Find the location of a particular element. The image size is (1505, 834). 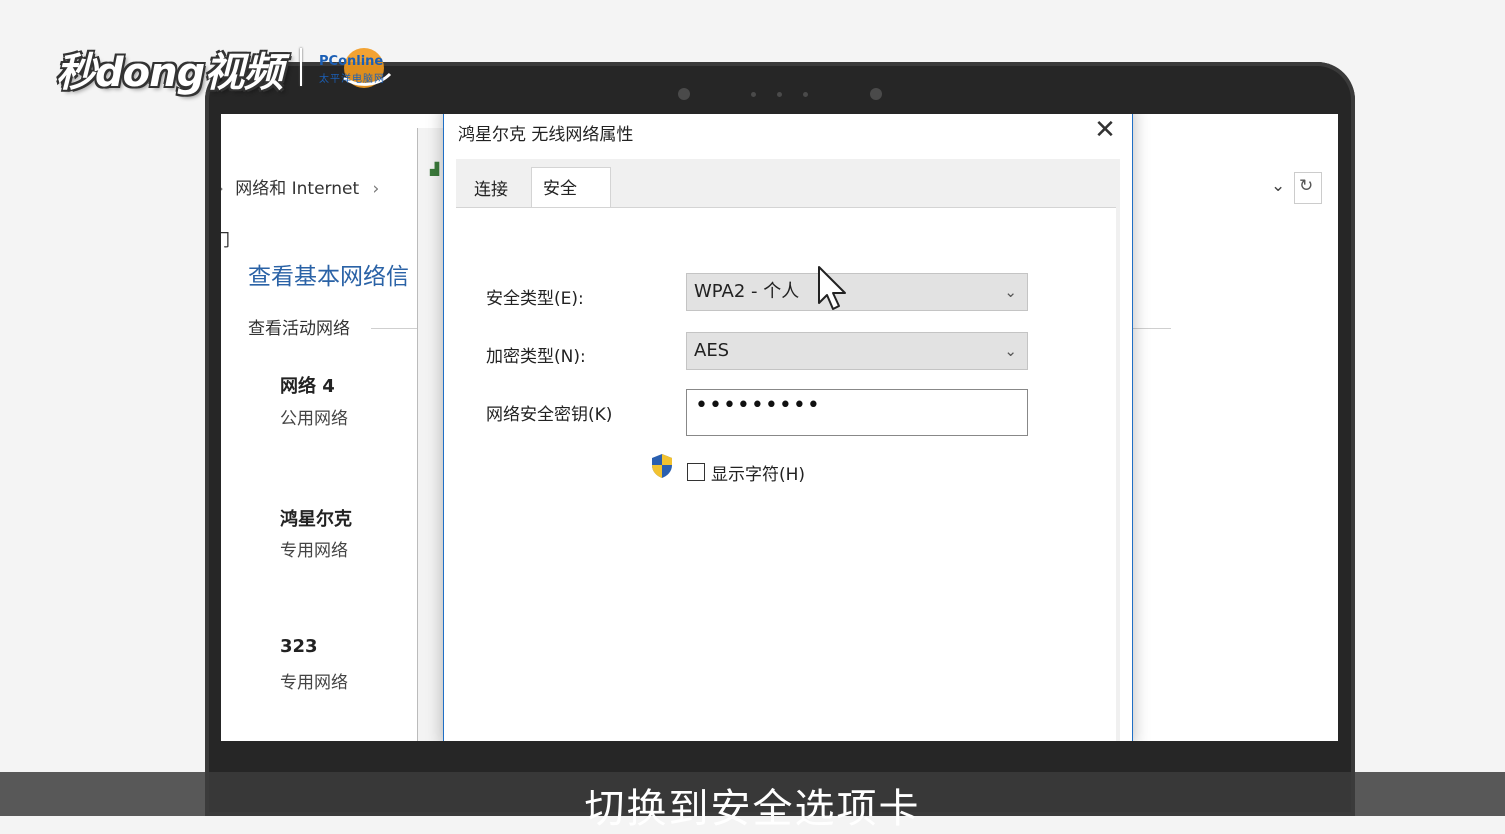

breadcrumb: › 网络和 Internet › is located at coordinates (321, 186).